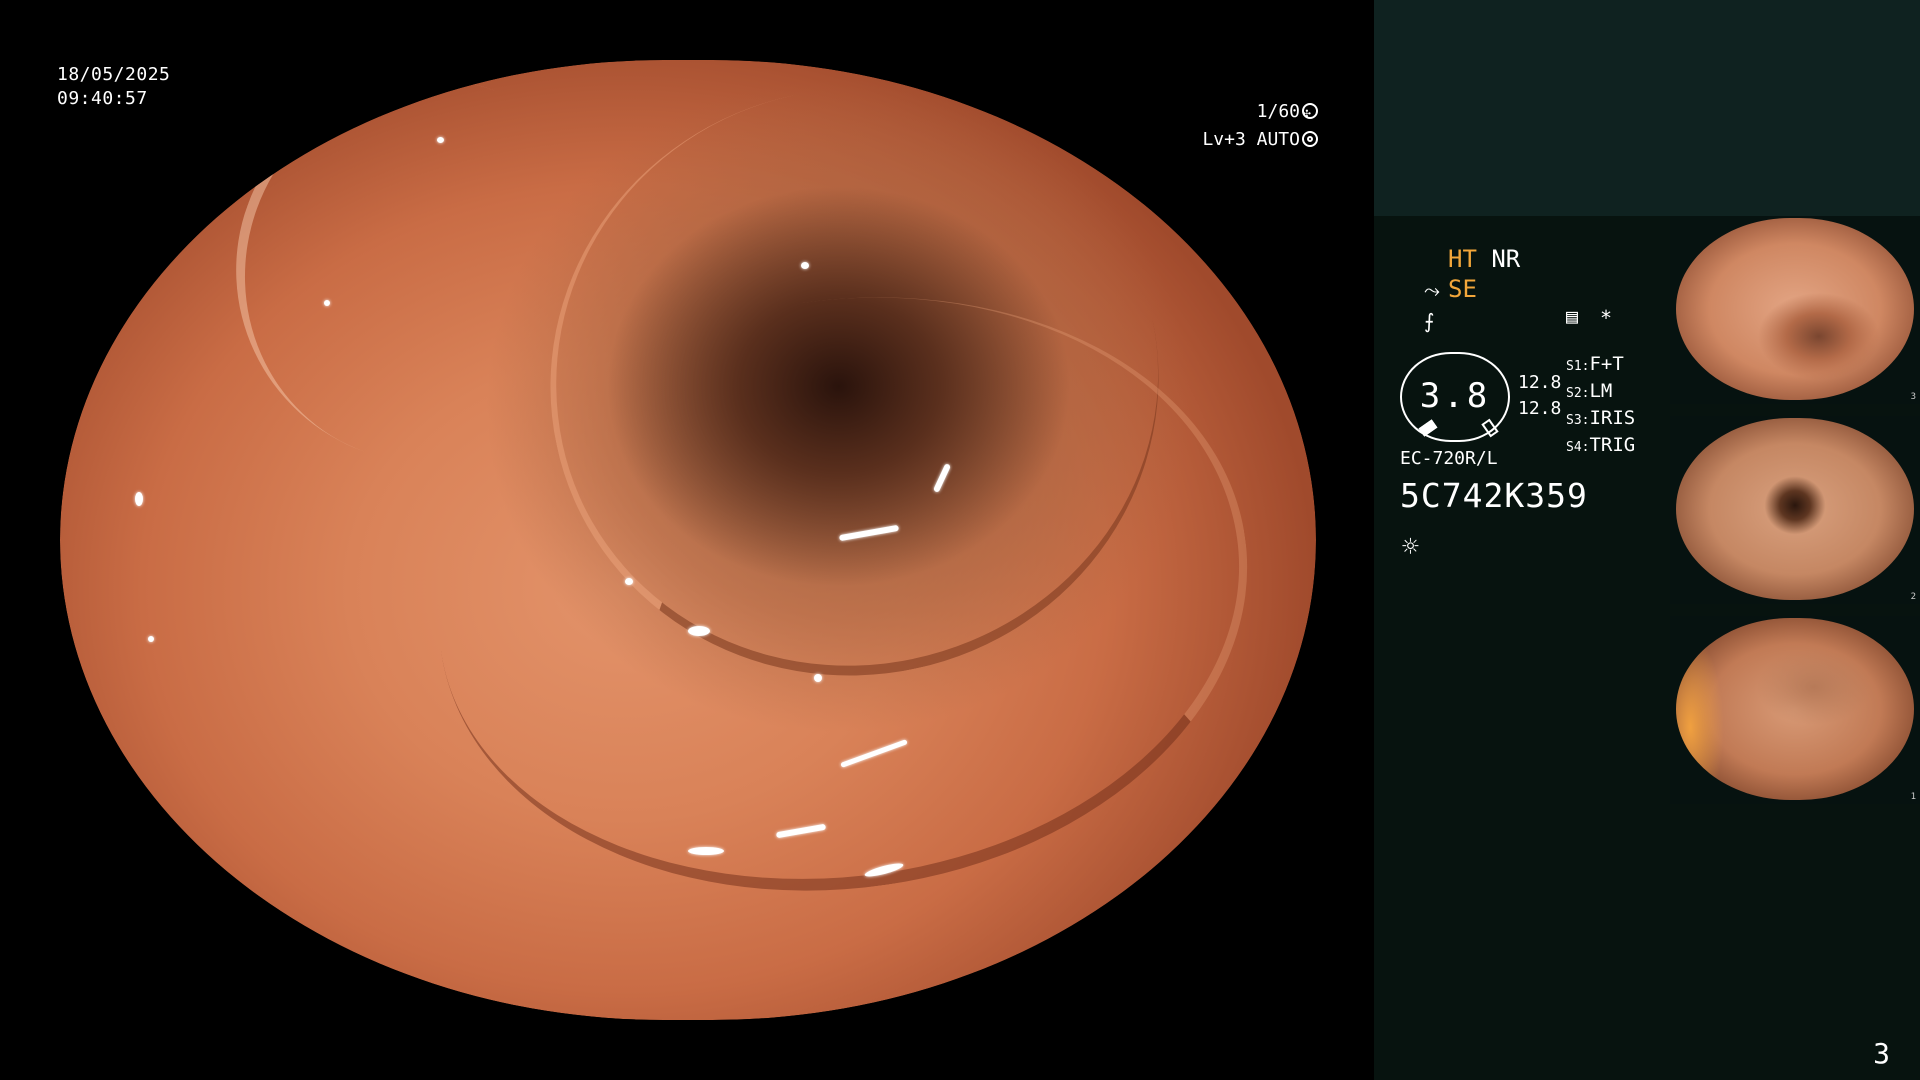  What do you see at coordinates (1612, 445) in the screenshot?
I see `switch-value: TRIG` at bounding box center [1612, 445].